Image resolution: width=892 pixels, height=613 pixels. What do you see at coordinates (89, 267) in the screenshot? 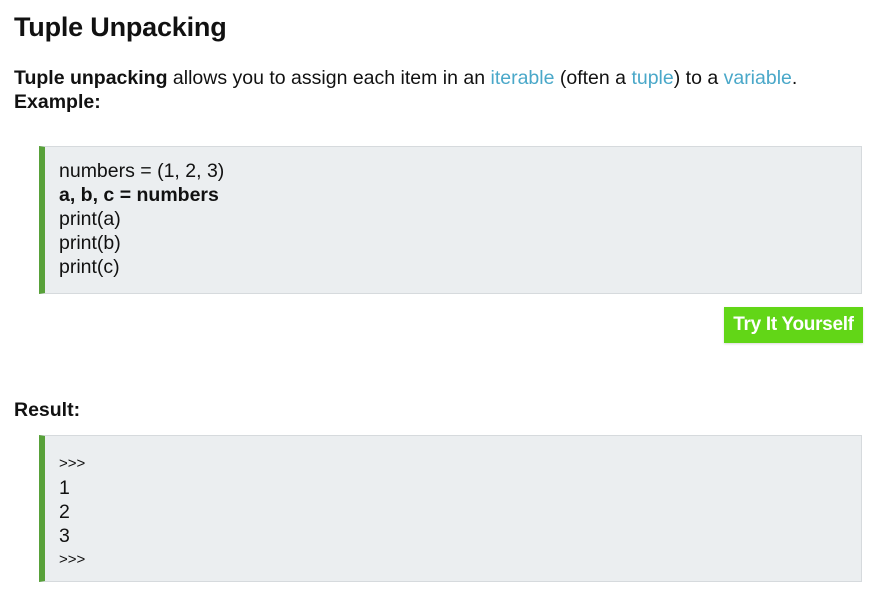
I see `code-line: print(c)` at bounding box center [89, 267].